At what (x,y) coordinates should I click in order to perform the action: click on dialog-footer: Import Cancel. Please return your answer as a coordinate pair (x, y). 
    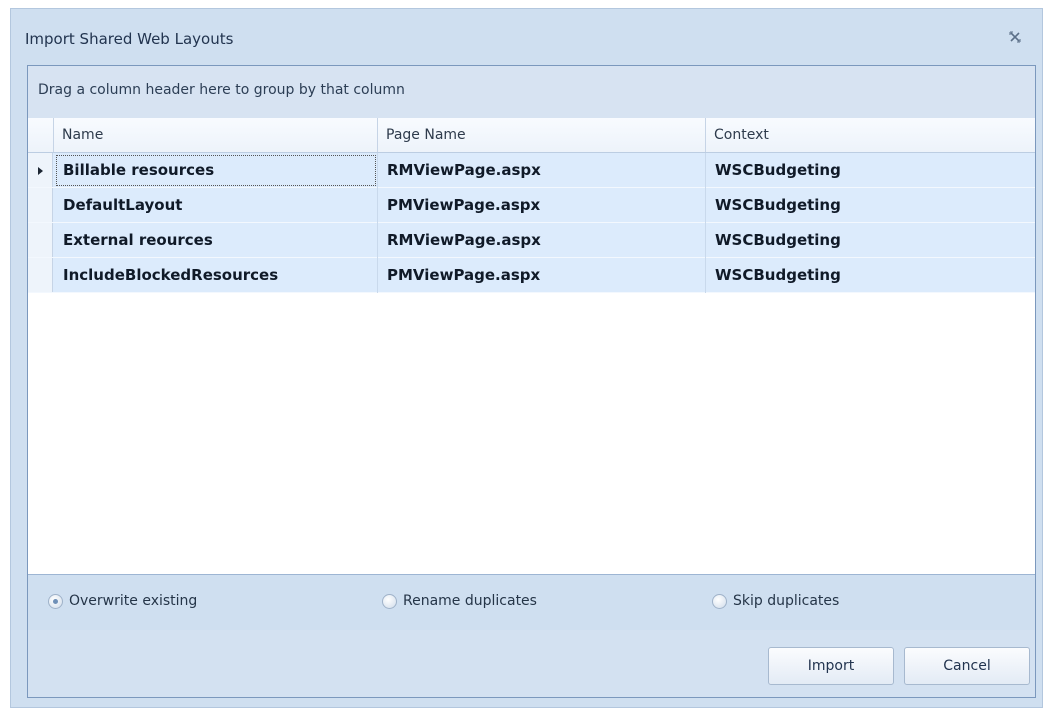
    Looking at the image, I should click on (531, 663).